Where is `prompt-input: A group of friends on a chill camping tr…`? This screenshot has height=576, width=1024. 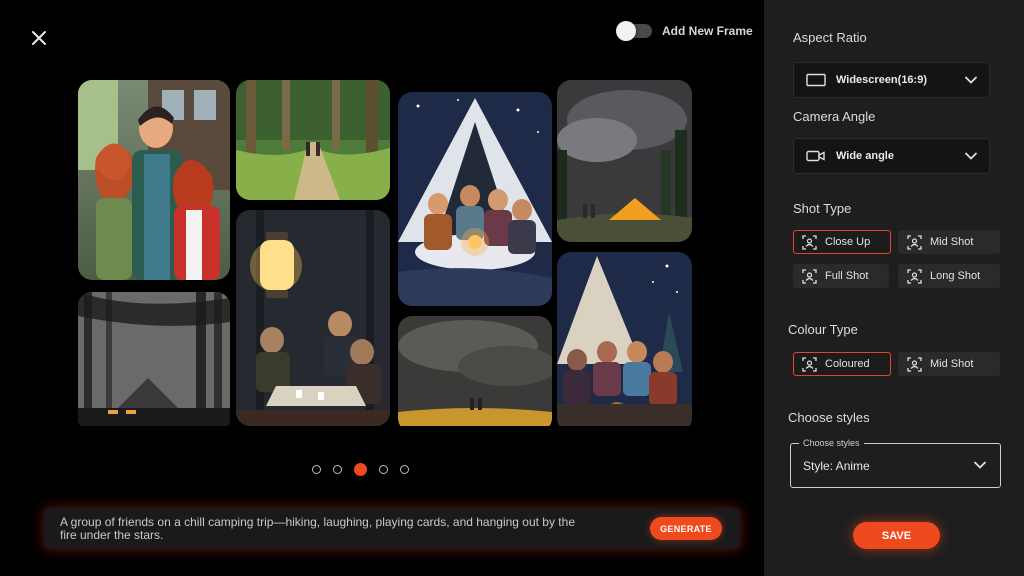
prompt-input: A group of friends on a chill camping tr… is located at coordinates (320, 528).